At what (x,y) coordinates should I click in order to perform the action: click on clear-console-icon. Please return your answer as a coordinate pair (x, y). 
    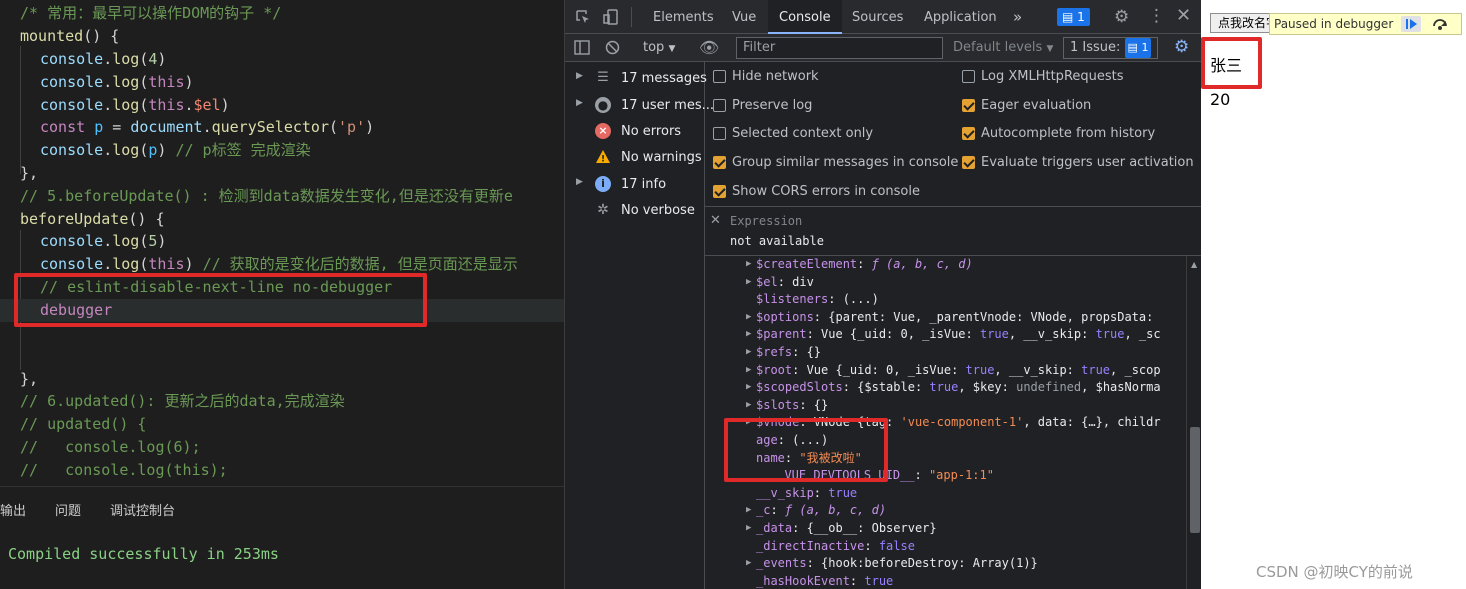
    Looking at the image, I should click on (612, 49).